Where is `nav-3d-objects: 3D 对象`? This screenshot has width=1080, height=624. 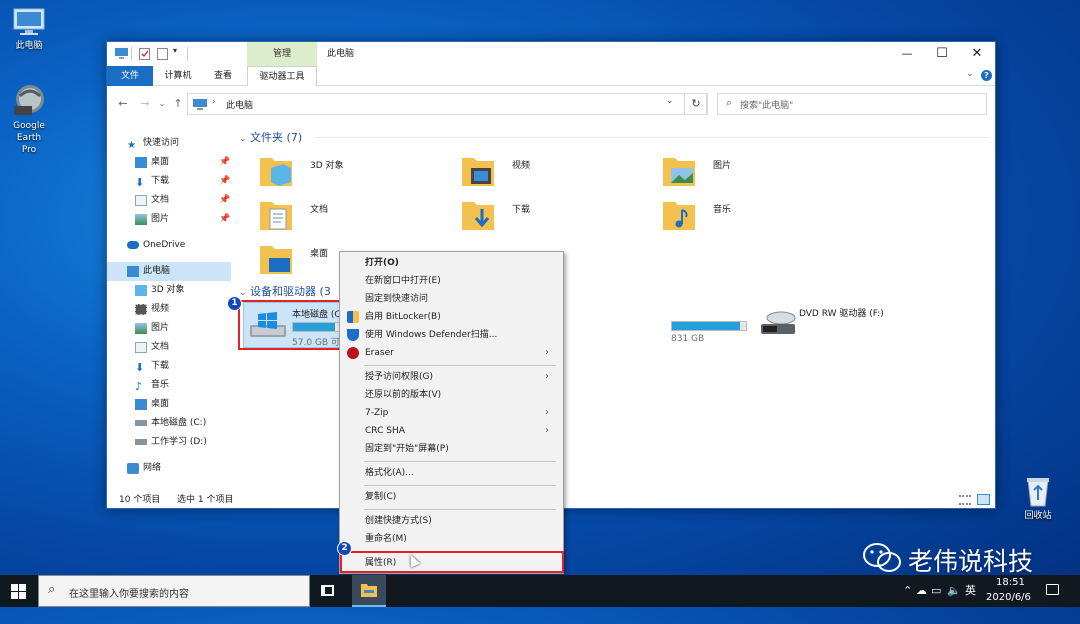 nav-3d-objects: 3D 对象 is located at coordinates (169, 290).